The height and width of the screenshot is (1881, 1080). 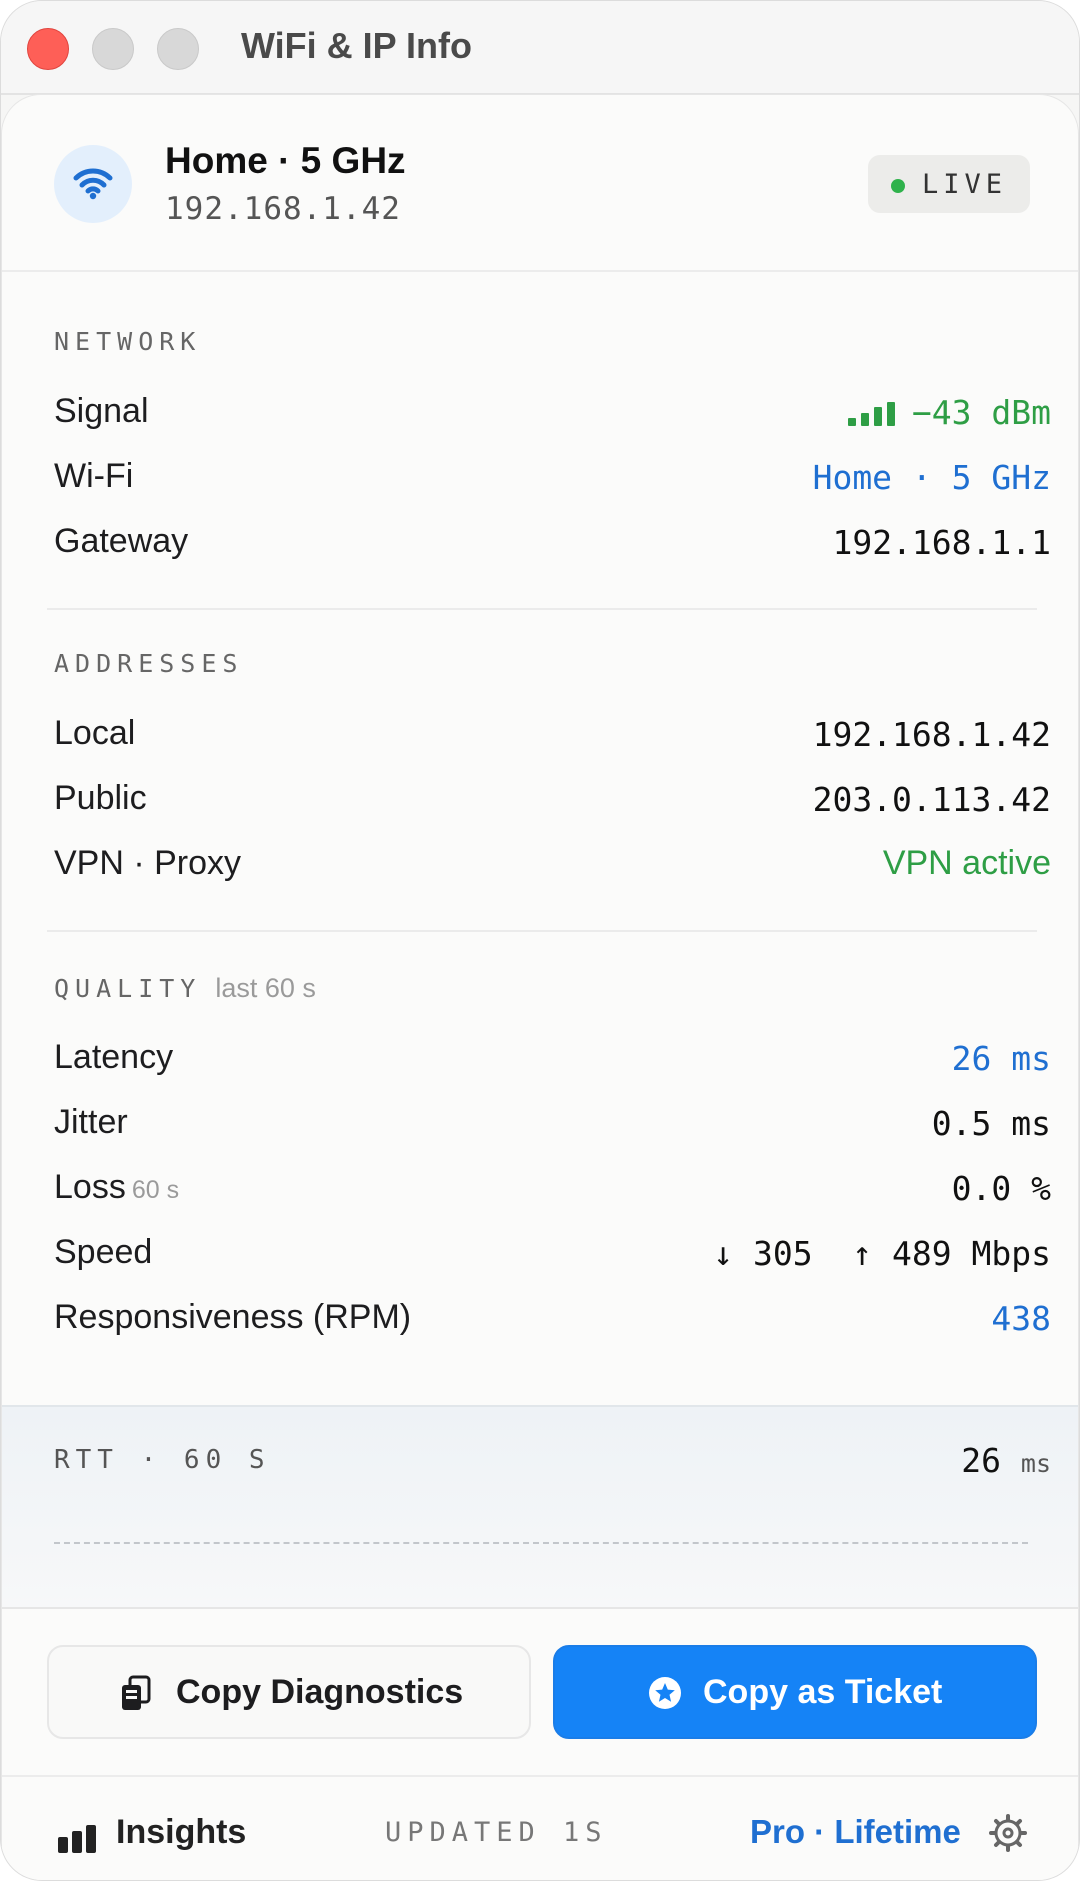 I want to click on wifi-value: Home · 5 GHz, so click(x=932, y=477).